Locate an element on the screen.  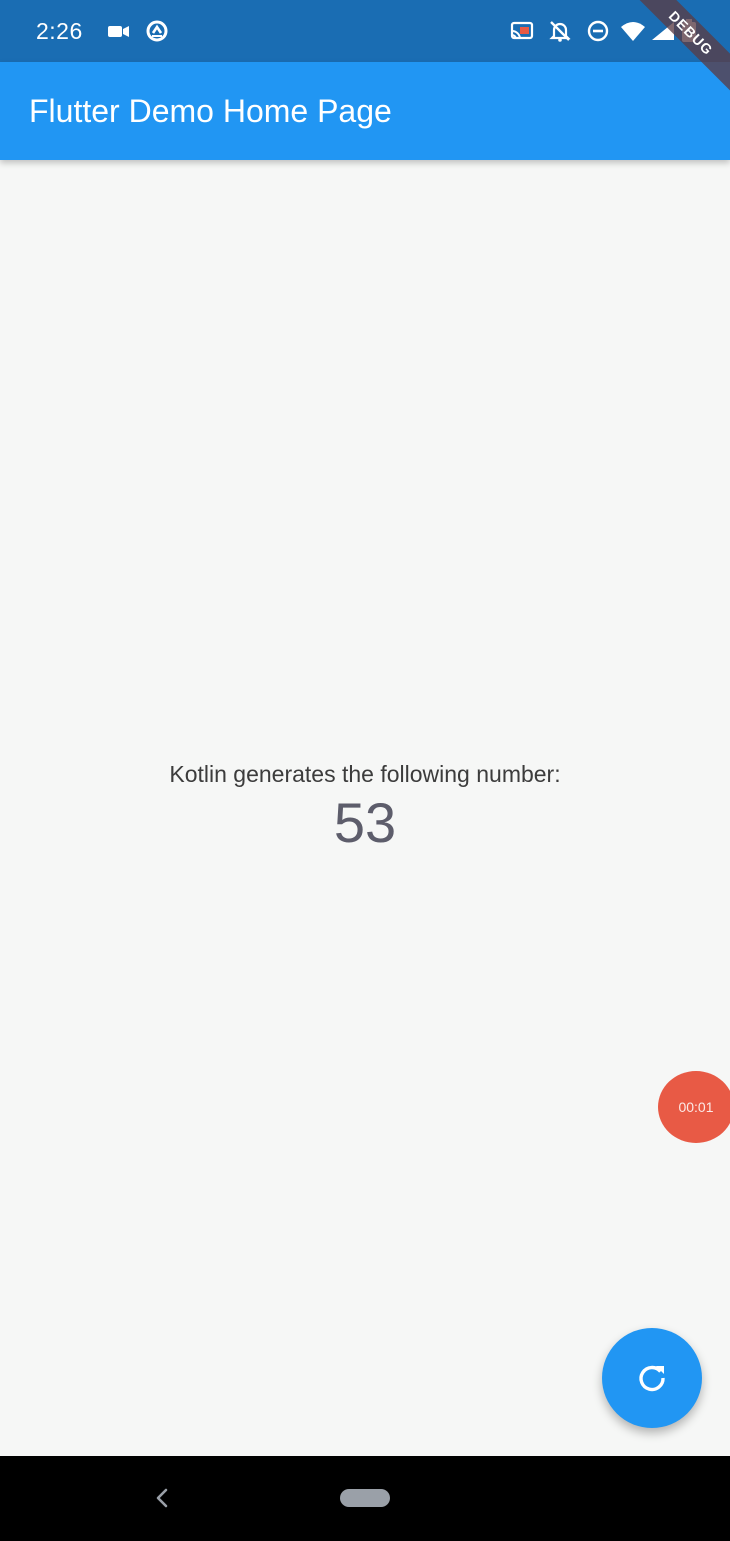
sync-icon is located at coordinates (157, 31).